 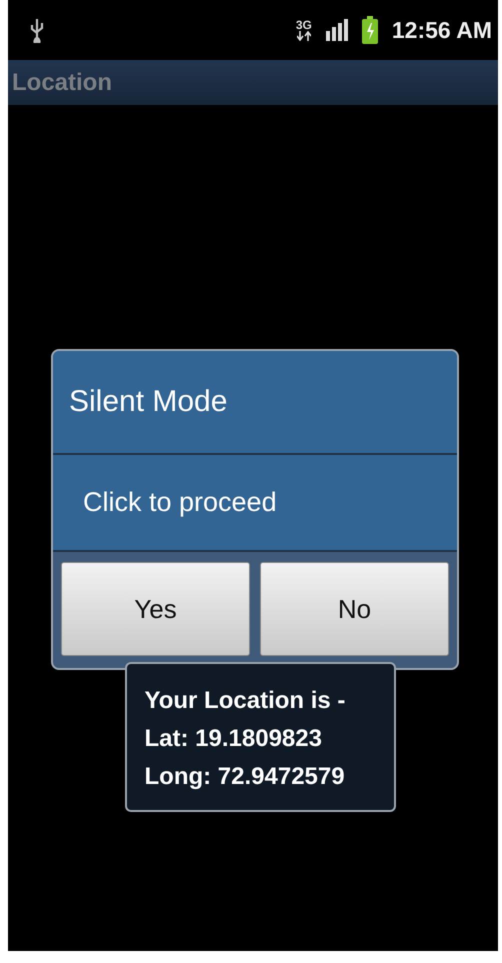 What do you see at coordinates (370, 30) in the screenshot?
I see `charging-battery-icon` at bounding box center [370, 30].